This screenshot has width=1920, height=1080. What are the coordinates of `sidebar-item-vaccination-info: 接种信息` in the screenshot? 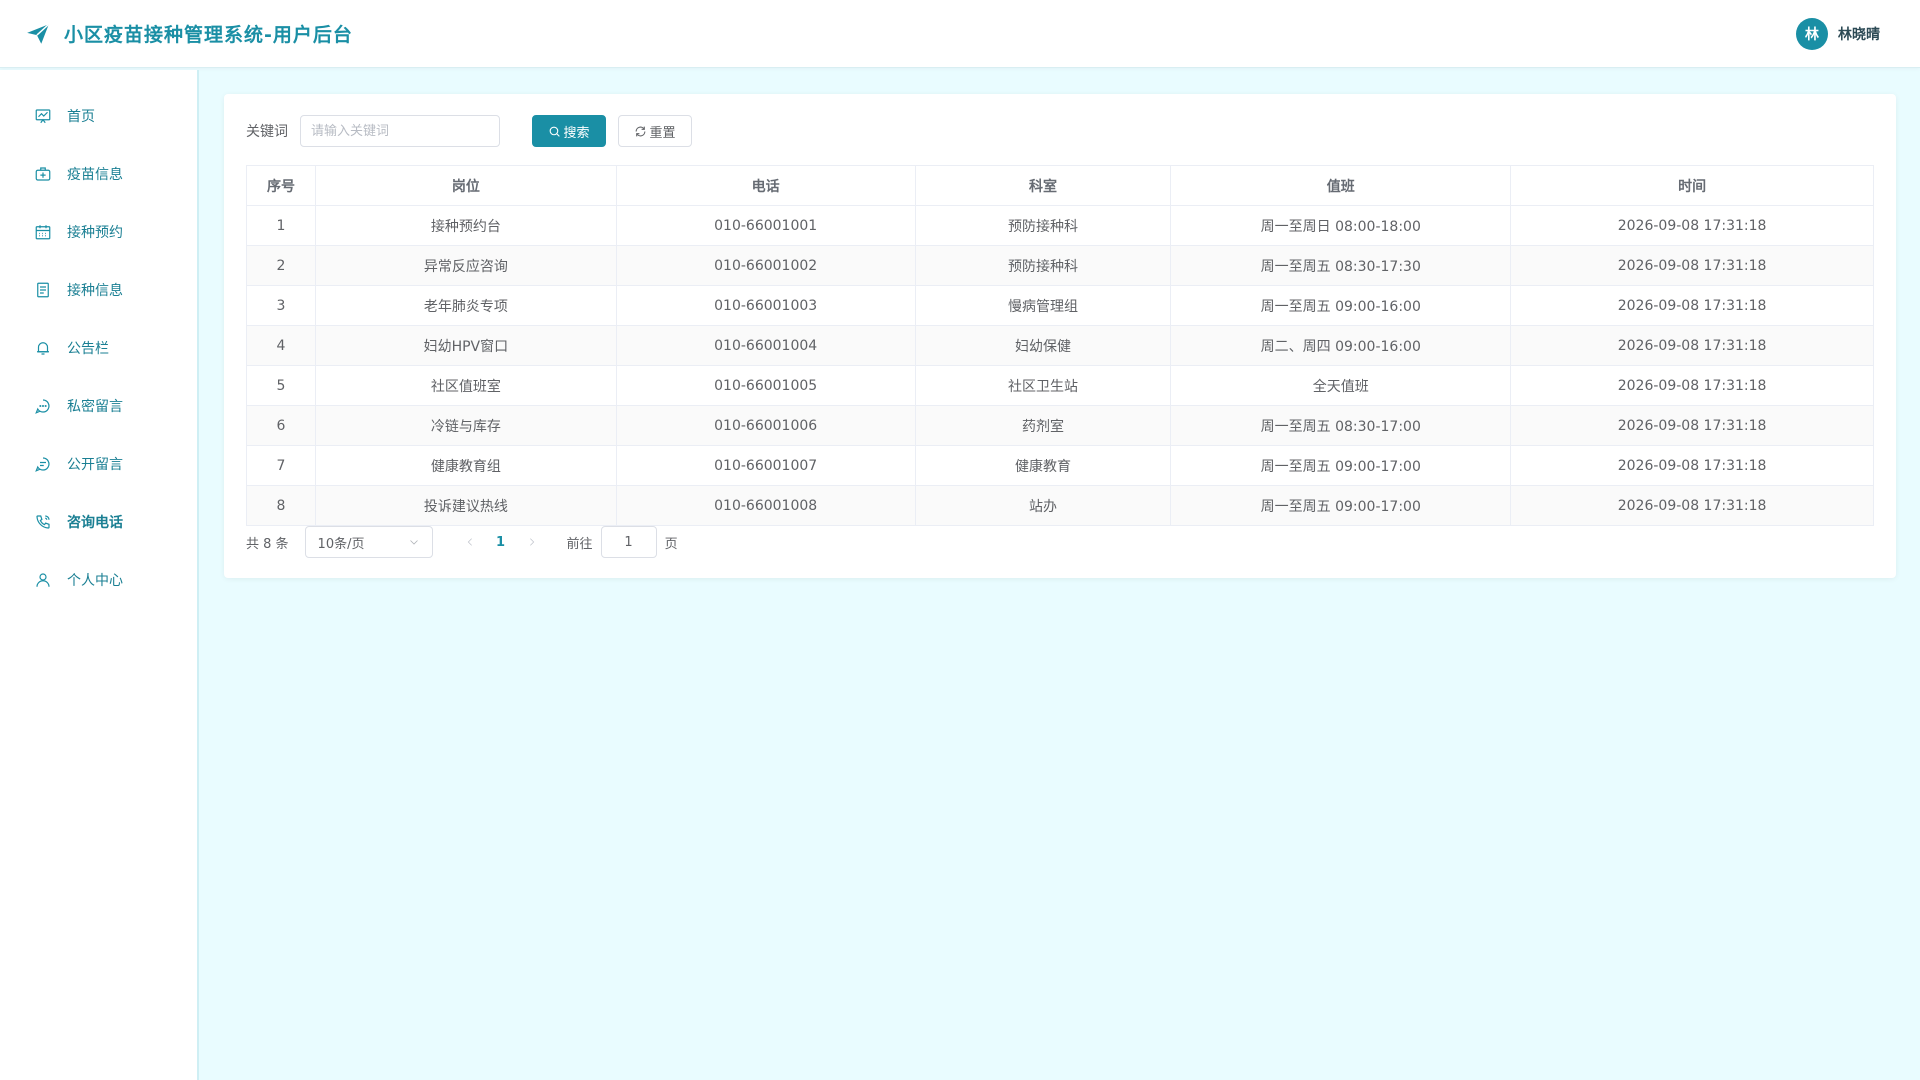 It's located at (98, 290).